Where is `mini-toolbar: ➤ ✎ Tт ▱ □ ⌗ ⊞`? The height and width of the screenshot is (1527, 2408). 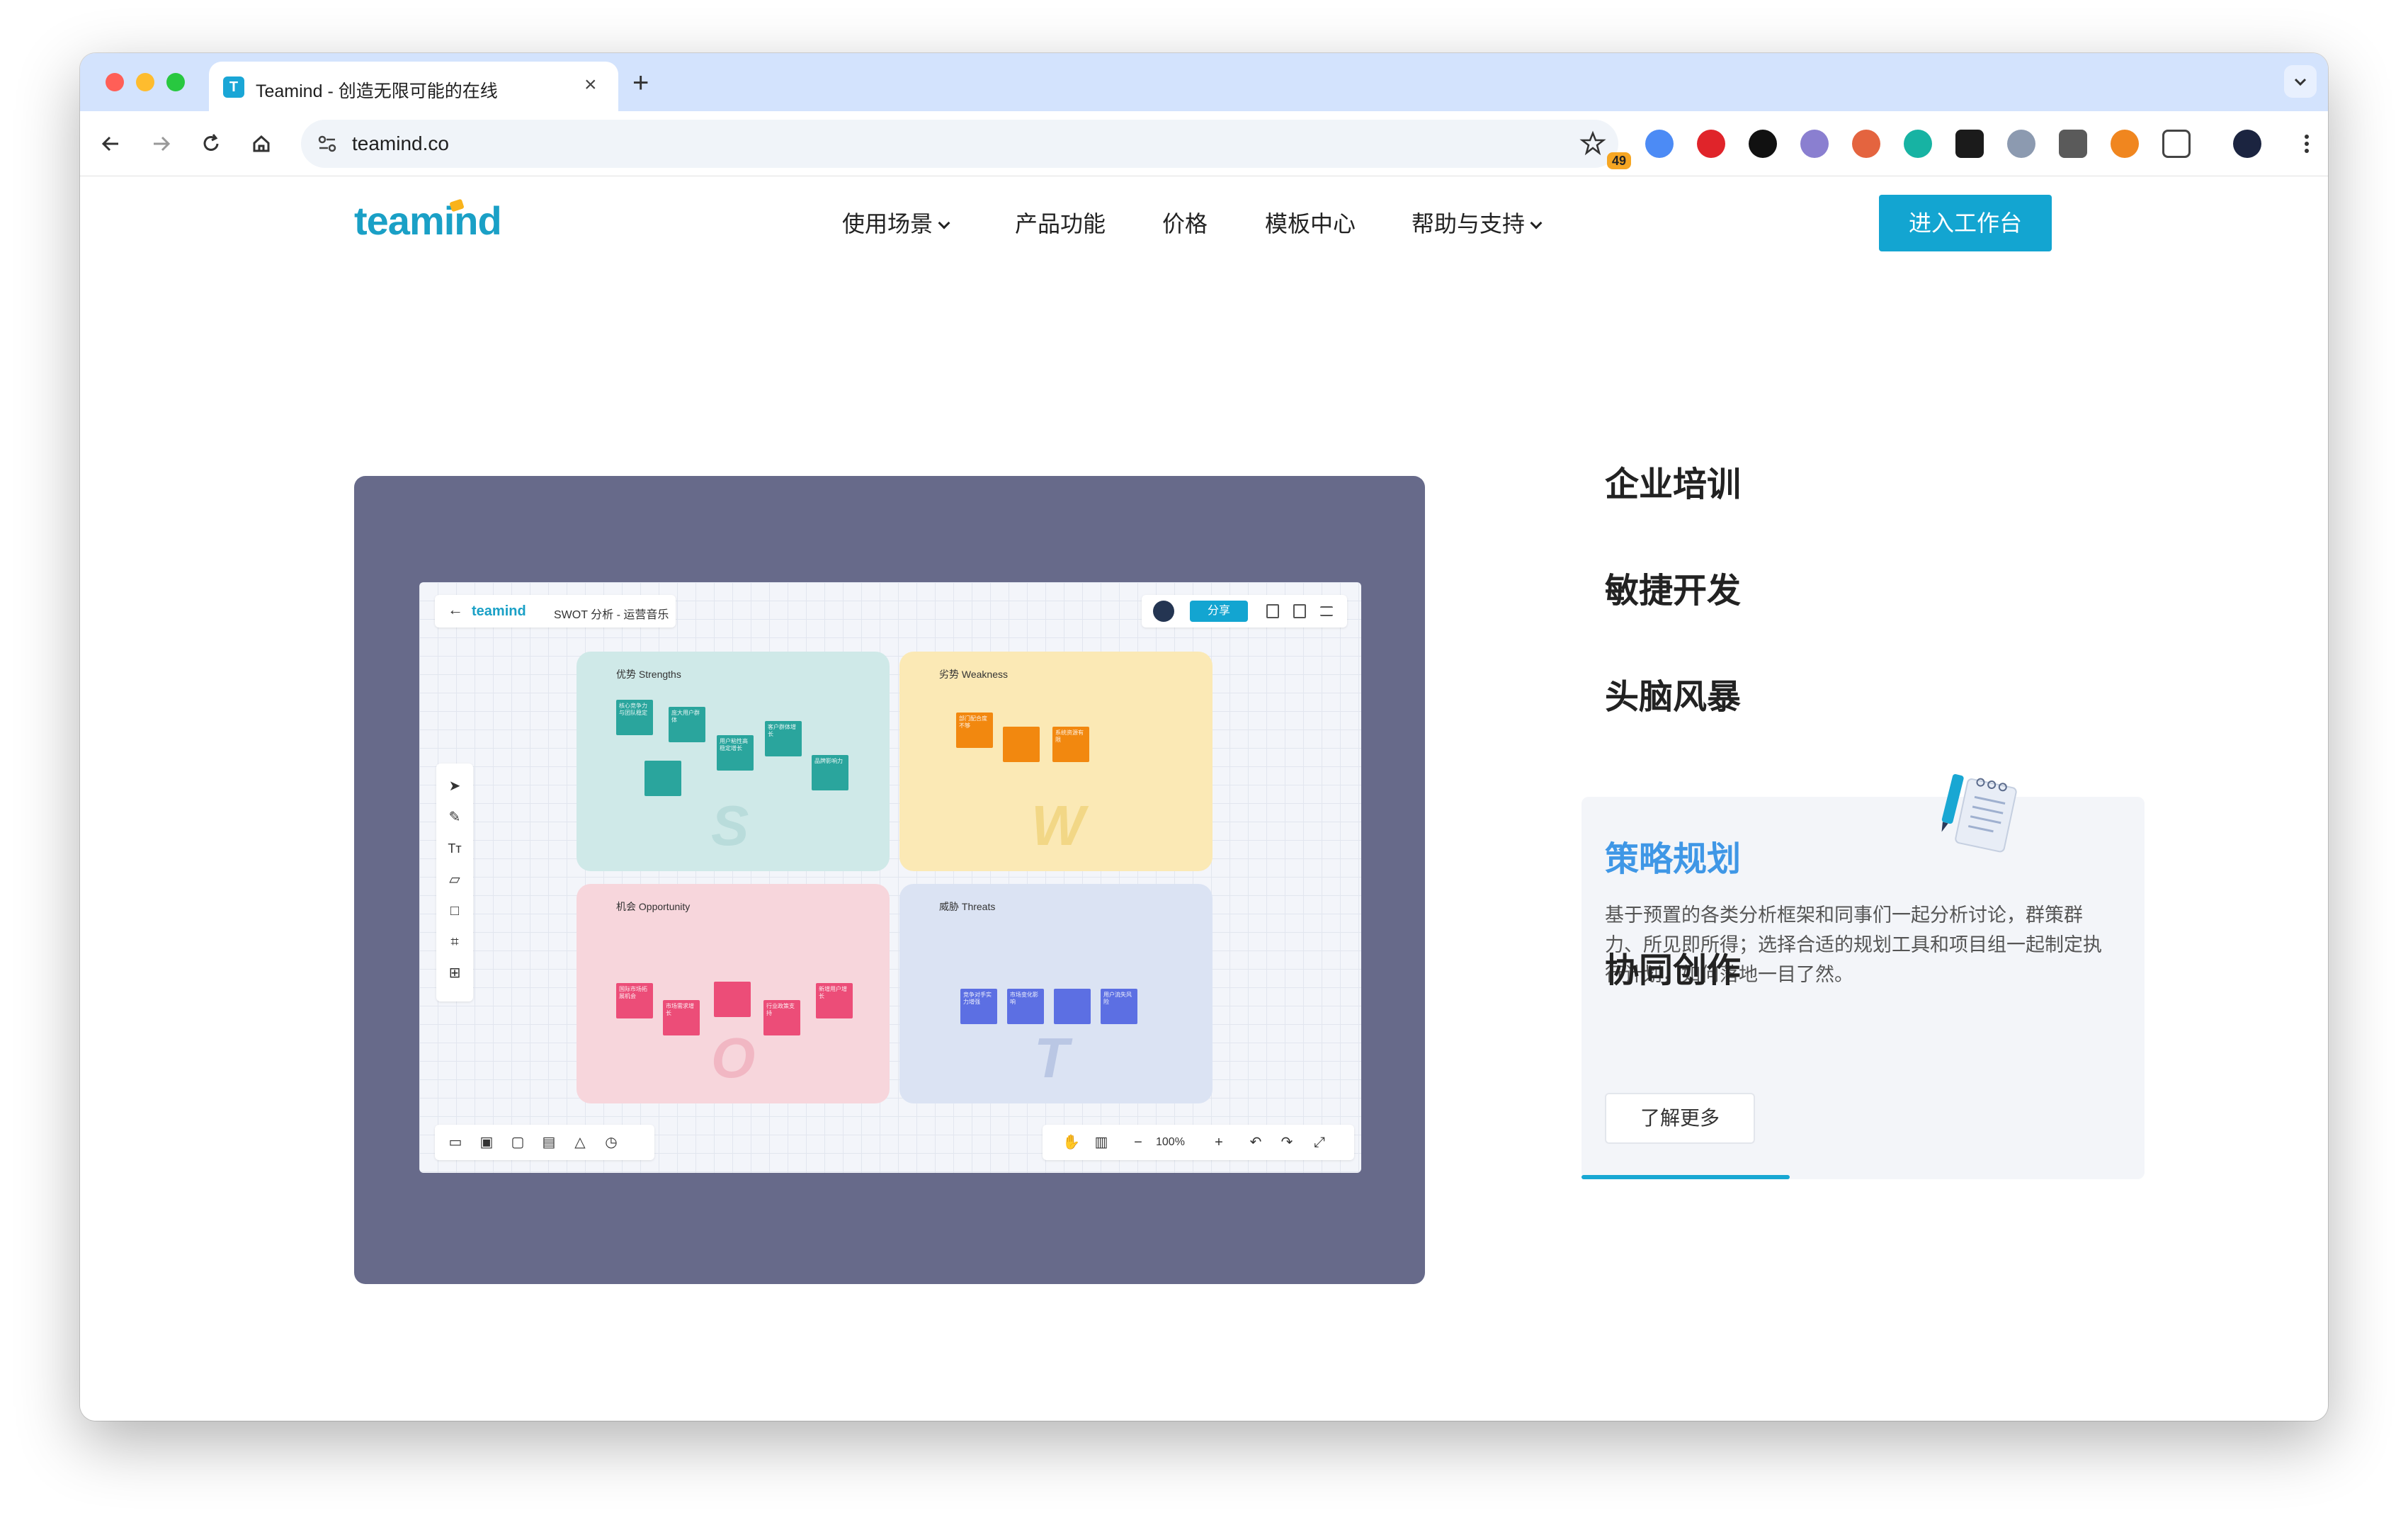
mini-toolbar: ➤ ✎ Tт ▱ □ ⌗ ⊞ is located at coordinates (455, 882).